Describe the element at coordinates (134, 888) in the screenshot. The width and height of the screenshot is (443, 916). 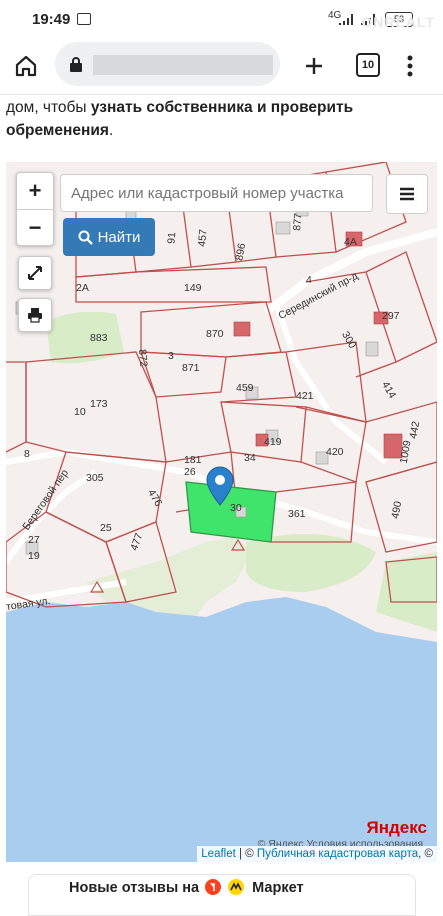
I see `reviews-prefix: Новые отзывы на` at that location.